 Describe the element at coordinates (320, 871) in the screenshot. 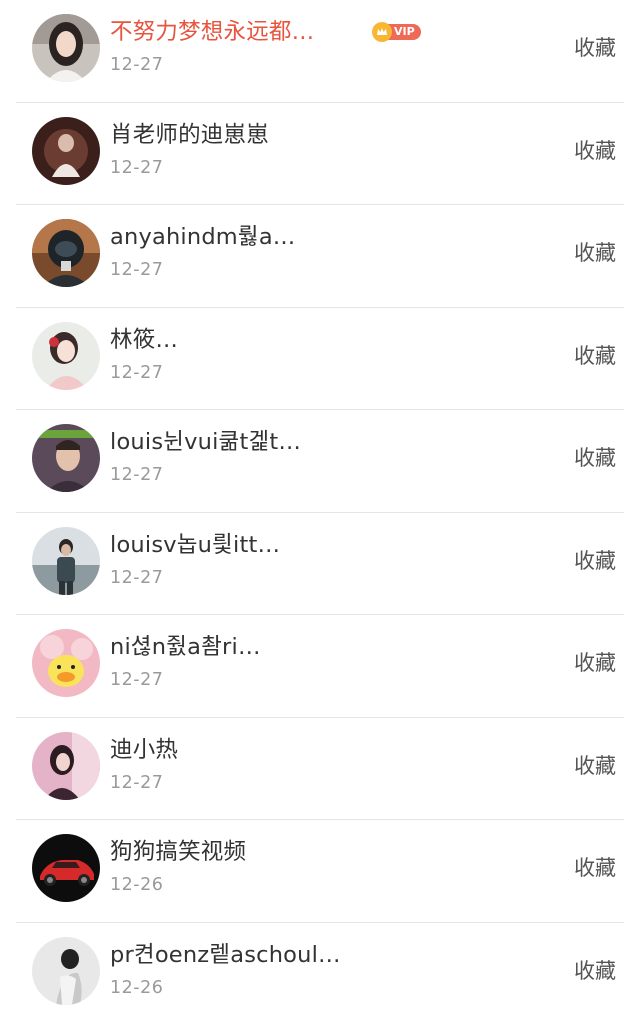

I see `list-item: 狗狗搞笑视频 12-26 收藏` at that location.